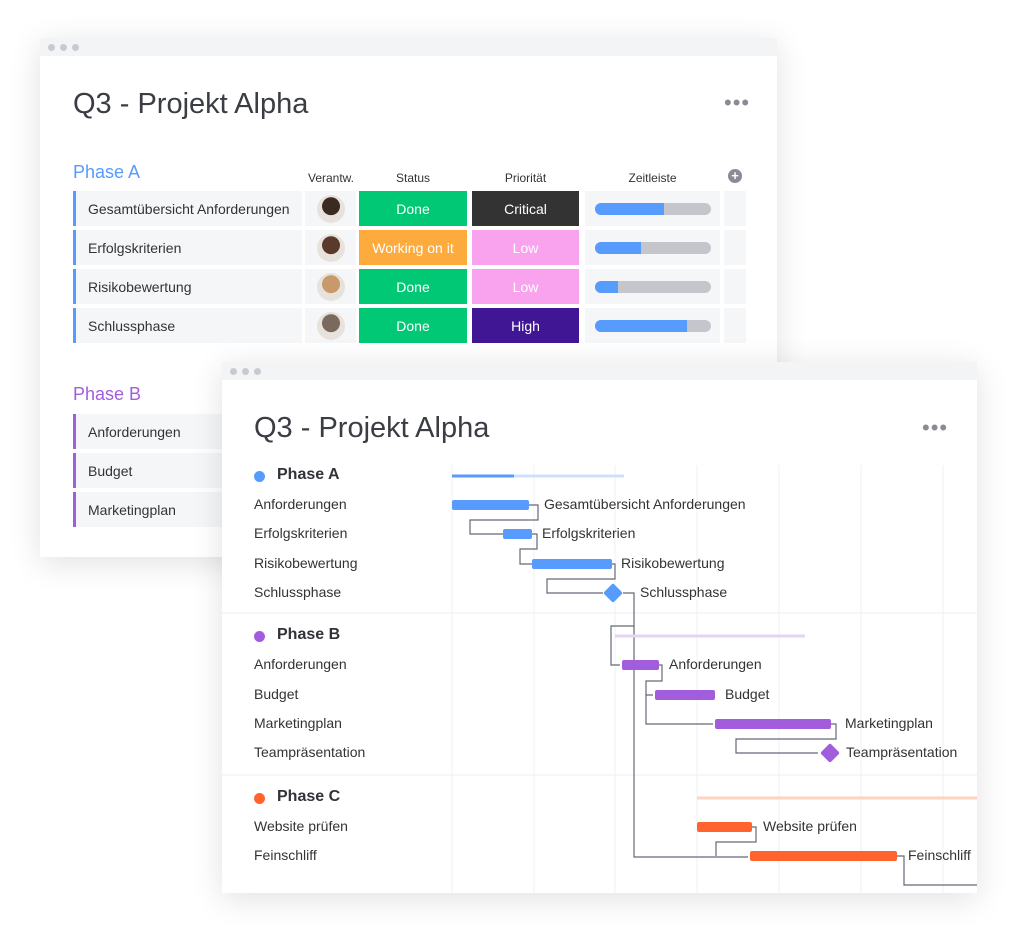 Image resolution: width=1020 pixels, height=941 pixels. Describe the element at coordinates (191, 104) in the screenshot. I see `board-title: Q3 - Projekt Alpha` at that location.